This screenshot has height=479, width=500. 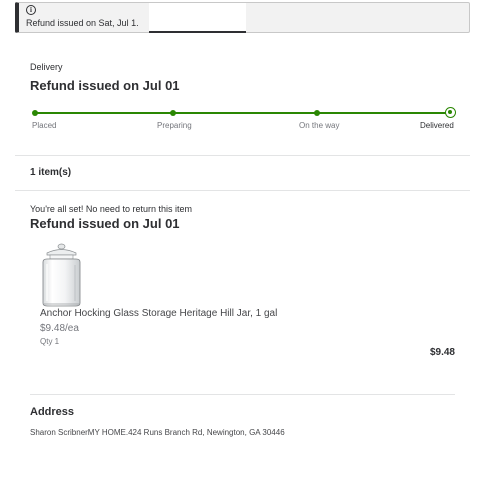 I want to click on glass-jar-icon, so click(x=61, y=275).